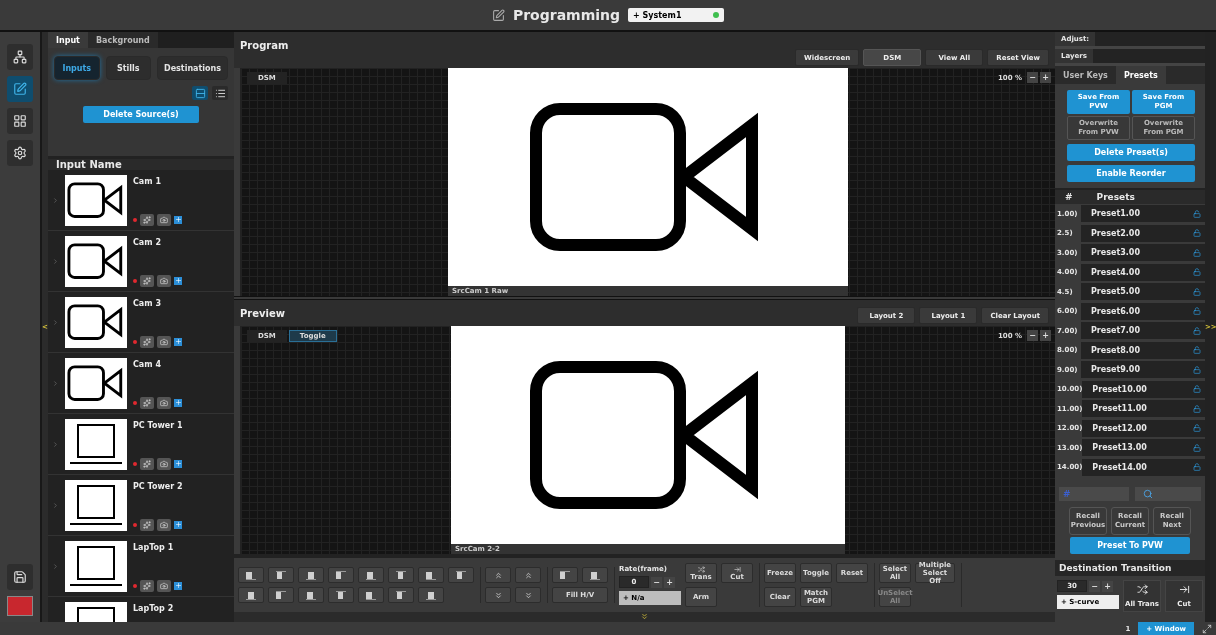 This screenshot has height=635, width=1216. Describe the element at coordinates (1107, 586) in the screenshot. I see `plus-button: +` at that location.